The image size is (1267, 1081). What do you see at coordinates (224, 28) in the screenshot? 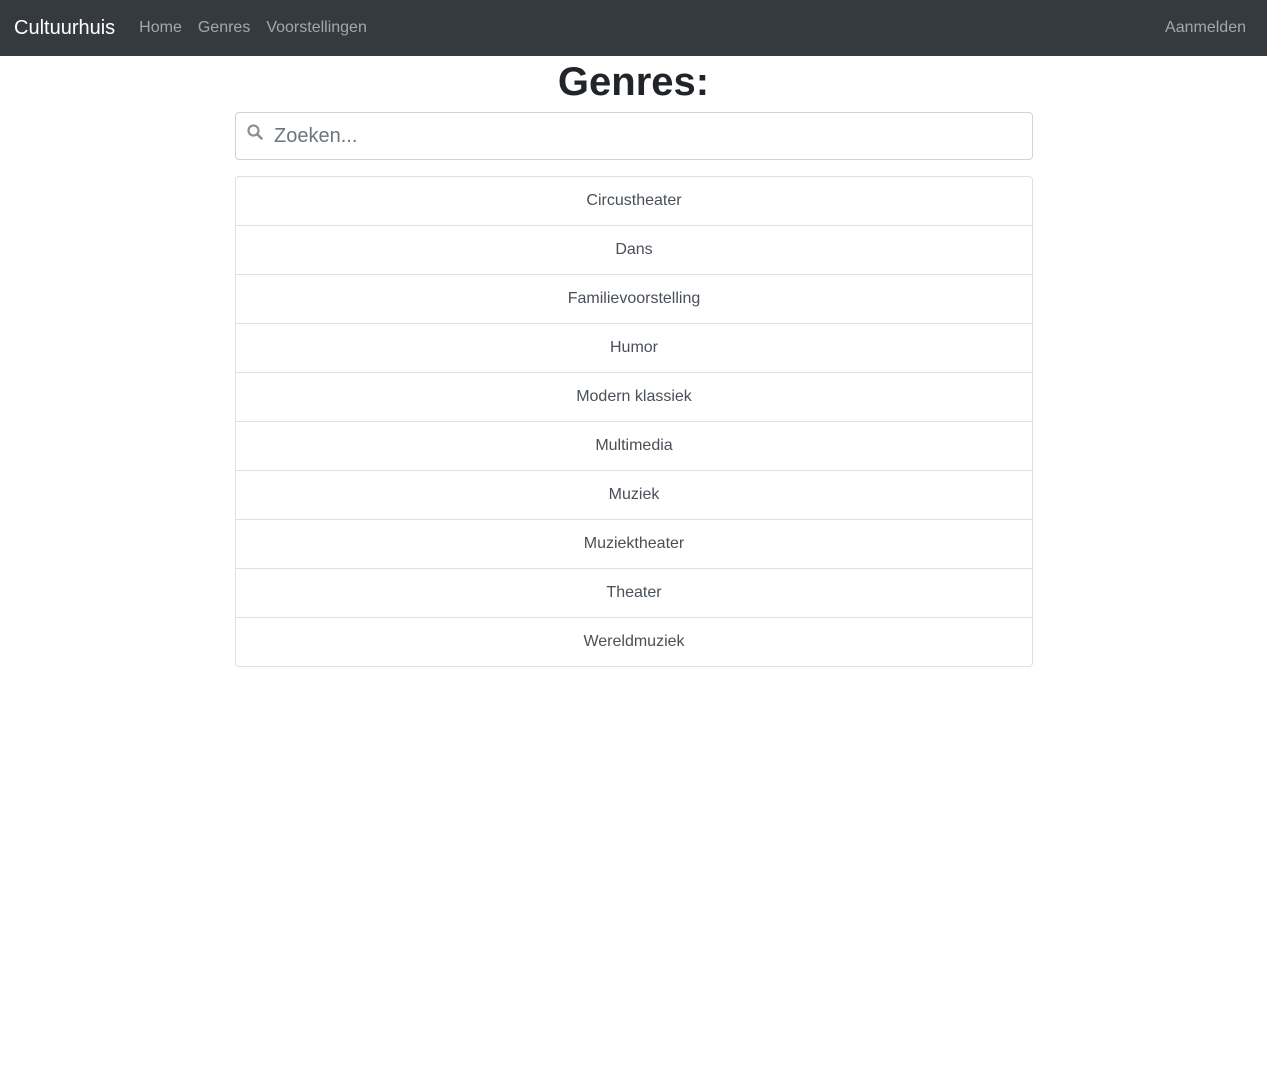
I see `nav-link-genres: Genres` at bounding box center [224, 28].